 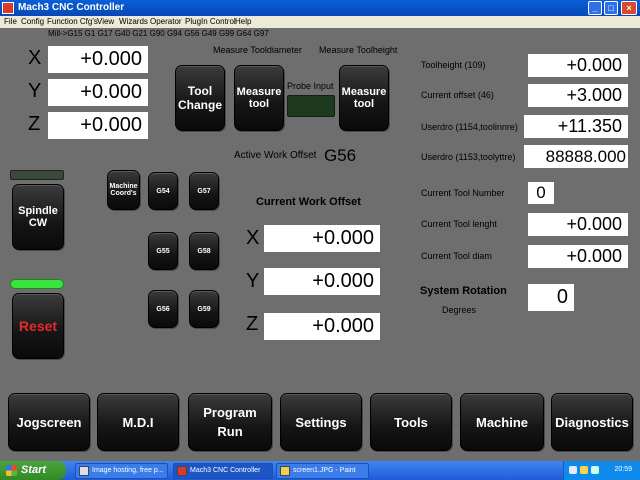 What do you see at coordinates (320, 8) in the screenshot?
I see `title-bar: Mach3 CNC Controller _ □ ×` at bounding box center [320, 8].